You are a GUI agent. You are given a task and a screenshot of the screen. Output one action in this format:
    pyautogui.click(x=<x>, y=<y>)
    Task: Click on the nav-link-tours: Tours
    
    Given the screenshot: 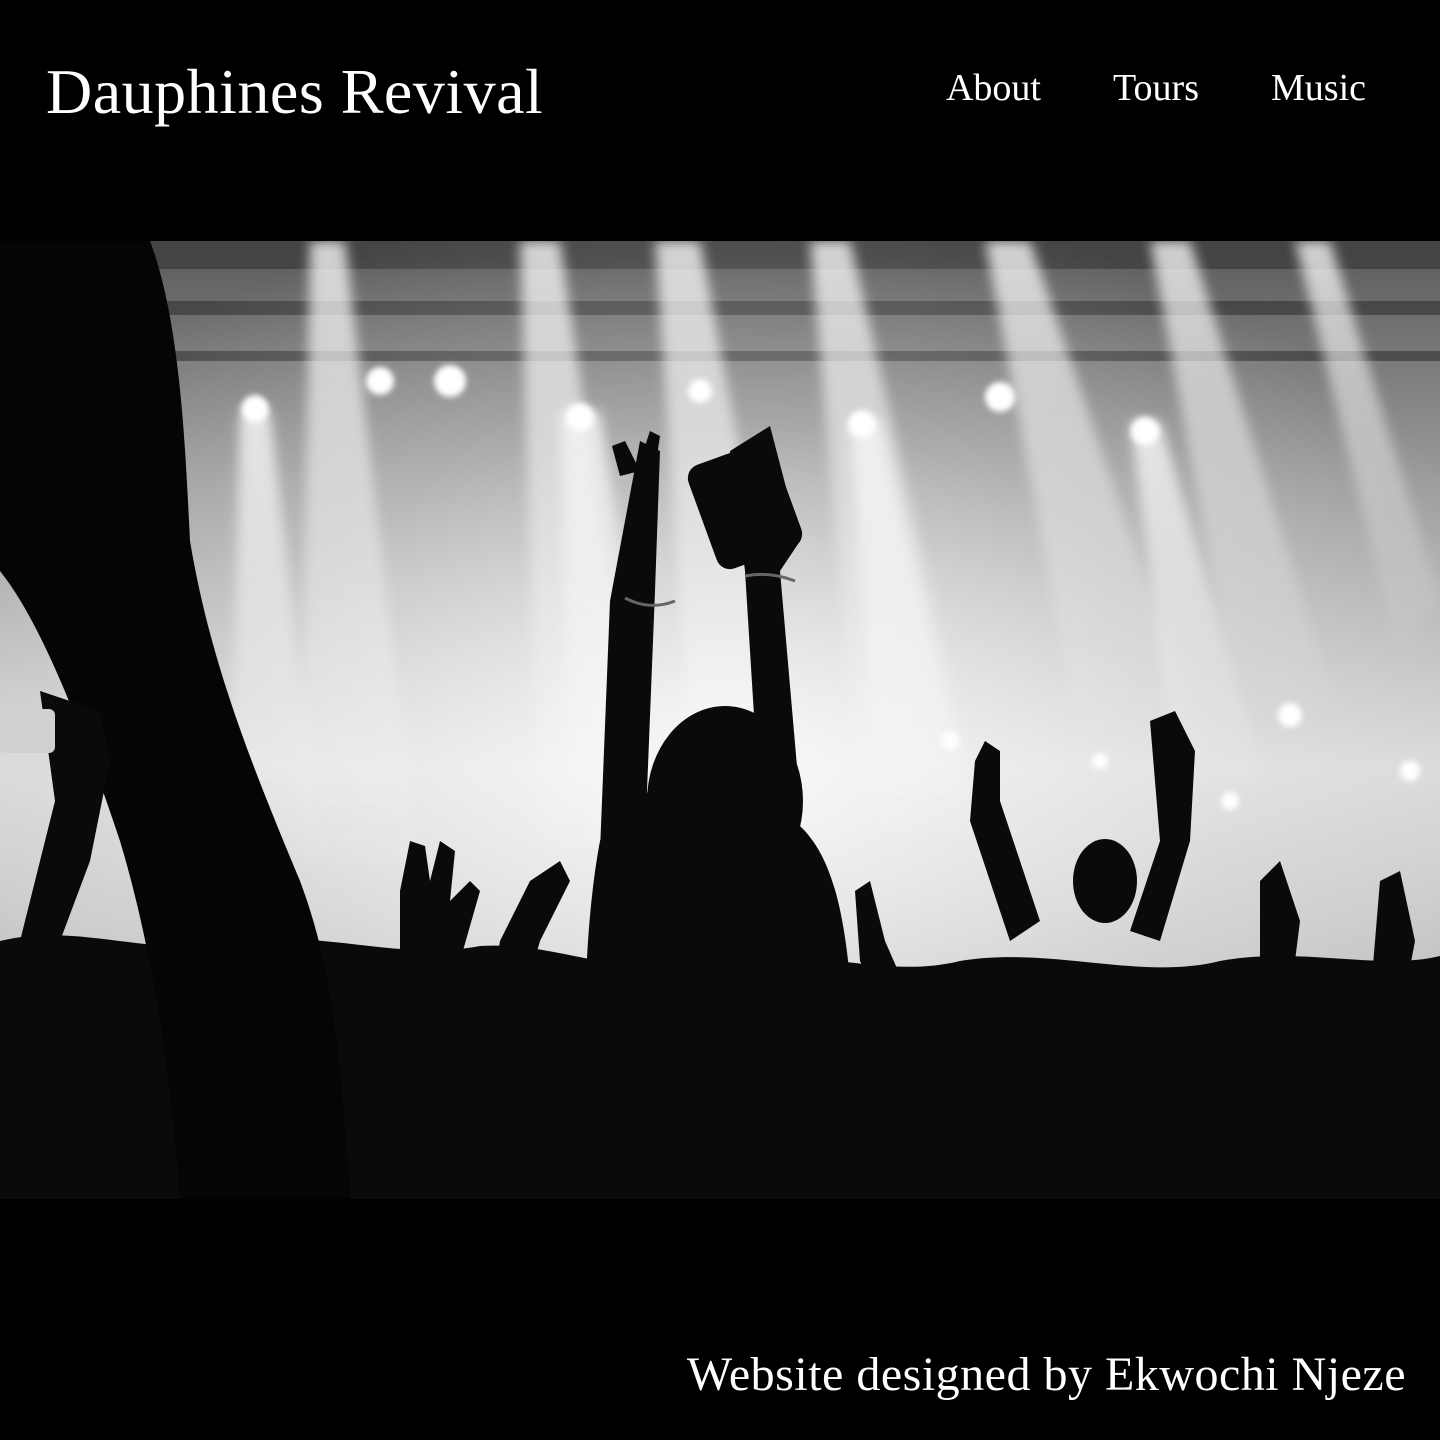 What is the action you would take?
    pyautogui.click(x=1156, y=88)
    